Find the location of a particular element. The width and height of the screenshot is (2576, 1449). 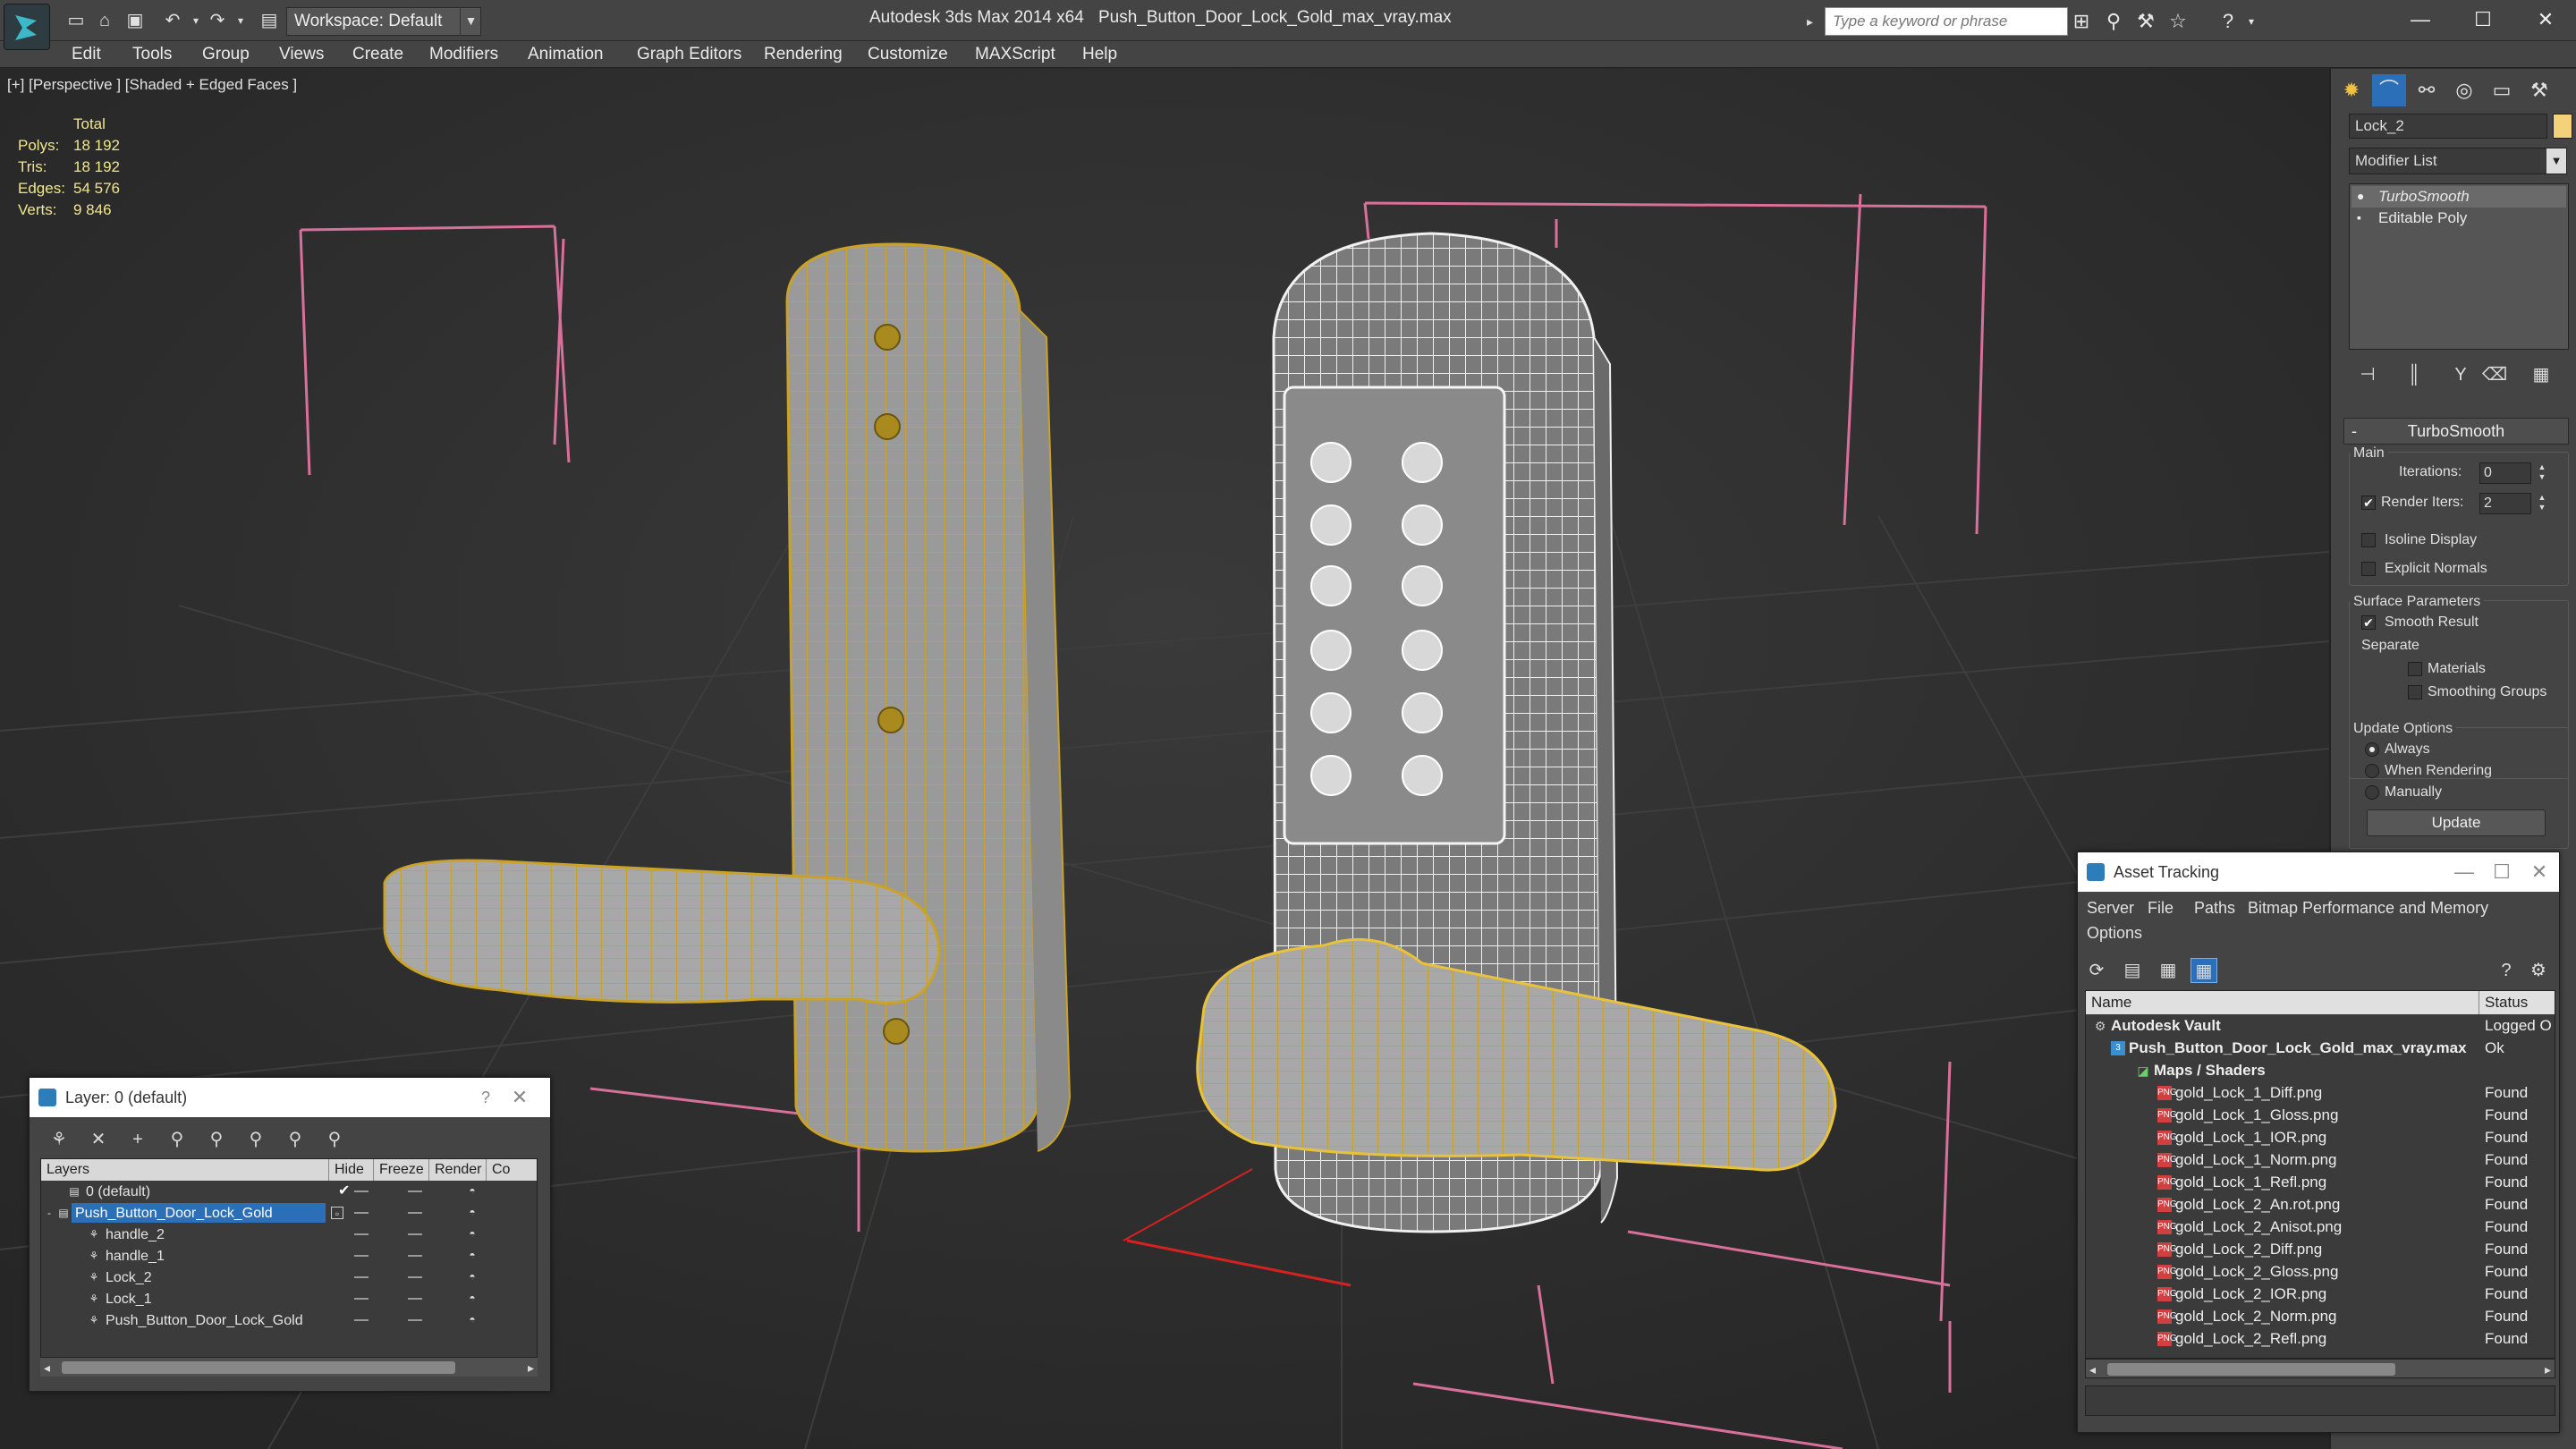

table-row: PNG gold_Lock_2_Refl.png Found is located at coordinates (2320, 1338).